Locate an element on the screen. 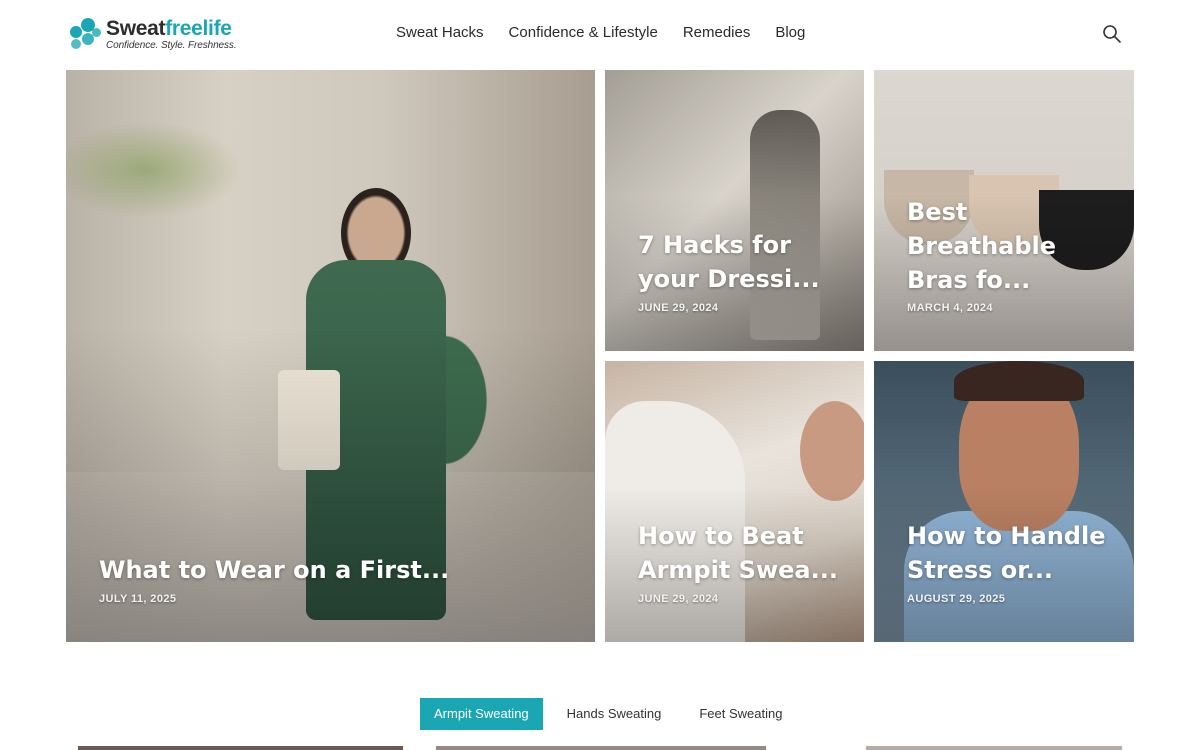  tab-feet-sweating: Feet Sweating is located at coordinates (740, 714).